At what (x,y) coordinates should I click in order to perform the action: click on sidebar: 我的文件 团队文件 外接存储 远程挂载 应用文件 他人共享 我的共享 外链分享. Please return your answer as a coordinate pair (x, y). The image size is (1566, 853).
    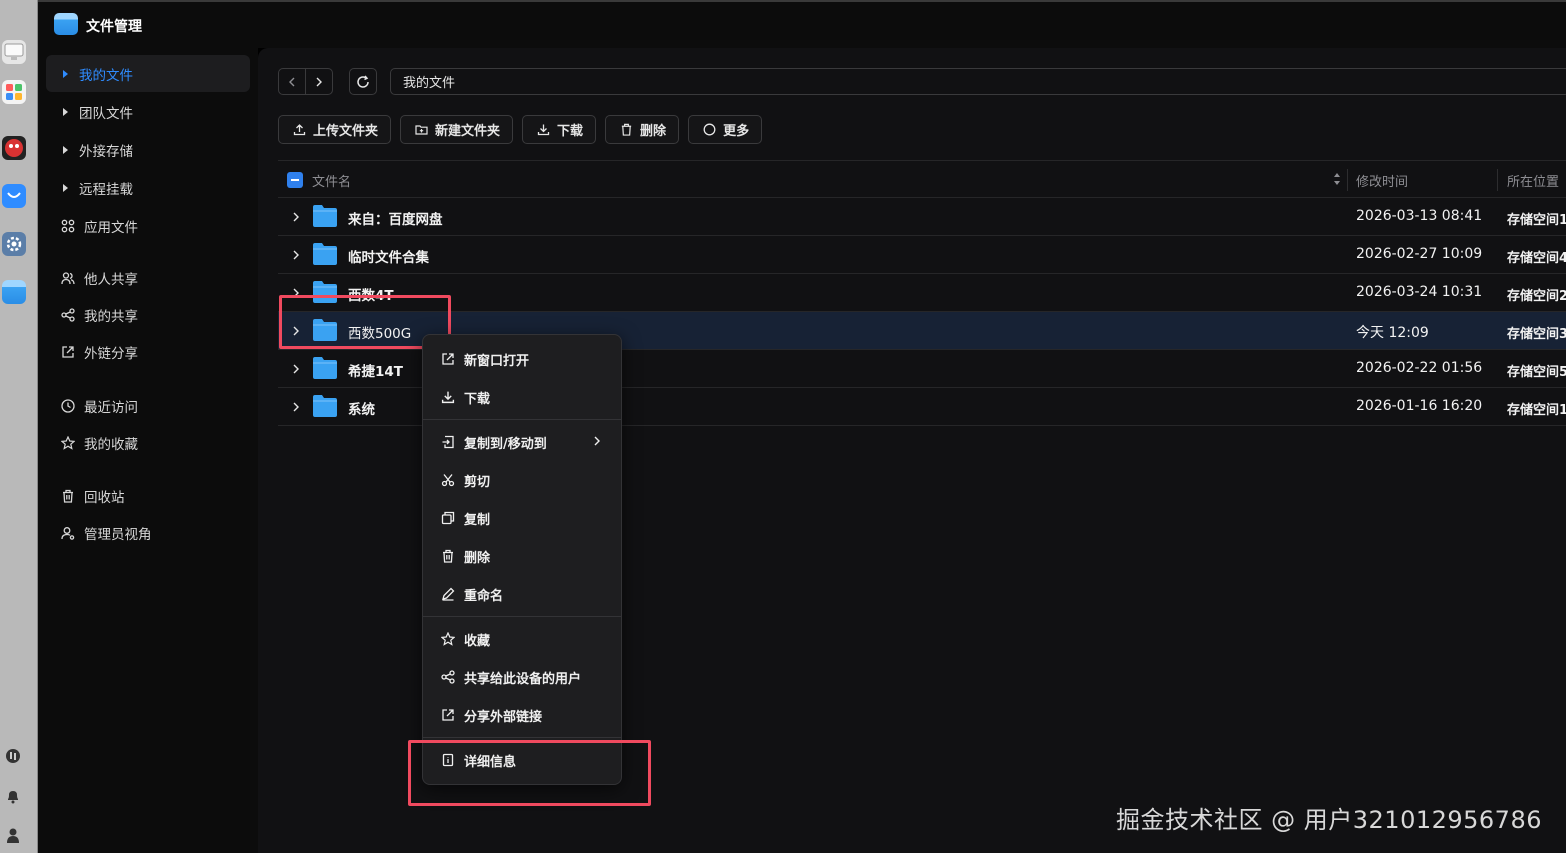
    Looking at the image, I should click on (148, 450).